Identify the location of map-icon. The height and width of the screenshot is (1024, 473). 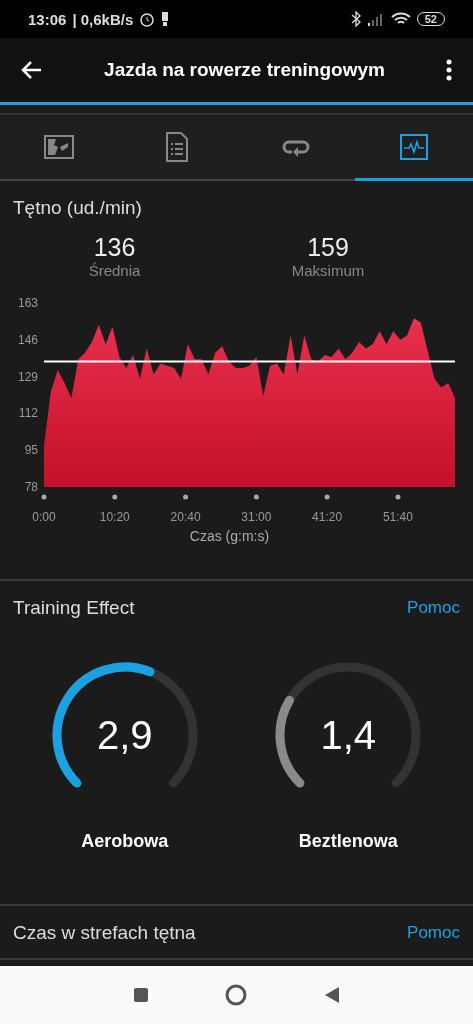
(59, 146).